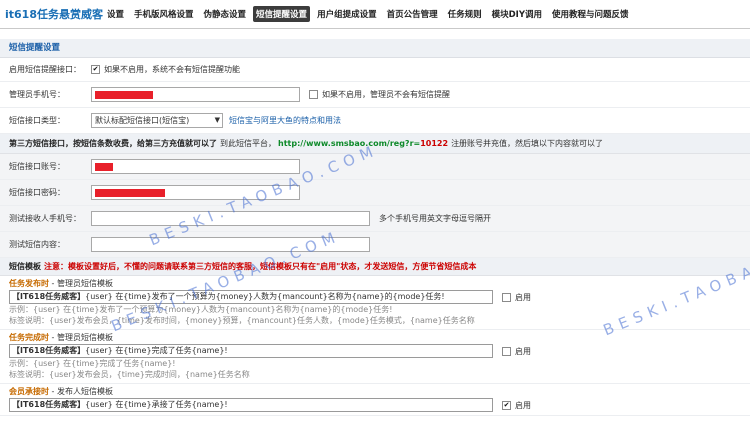 This screenshot has height=444, width=750. What do you see at coordinates (172, 69) in the screenshot?
I see `enable-sms-text: 如果不启用，系统不会有短信提醒功能` at bounding box center [172, 69].